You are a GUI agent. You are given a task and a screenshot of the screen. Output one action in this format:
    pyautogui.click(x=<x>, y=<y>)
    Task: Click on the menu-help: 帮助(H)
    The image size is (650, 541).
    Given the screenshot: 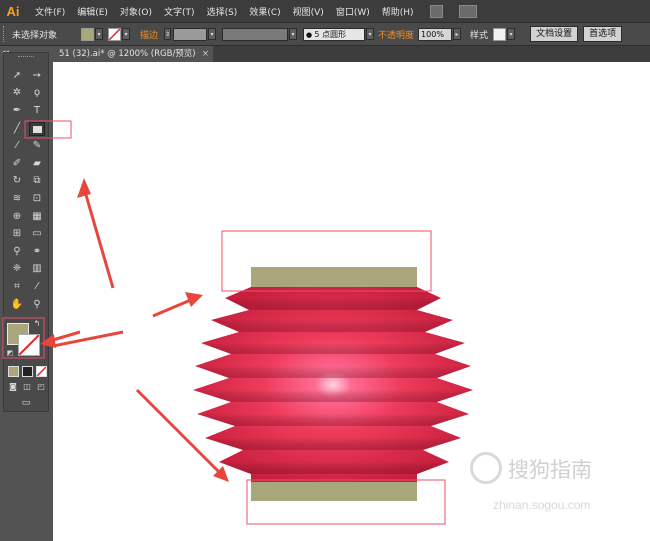 What is the action you would take?
    pyautogui.click(x=398, y=11)
    